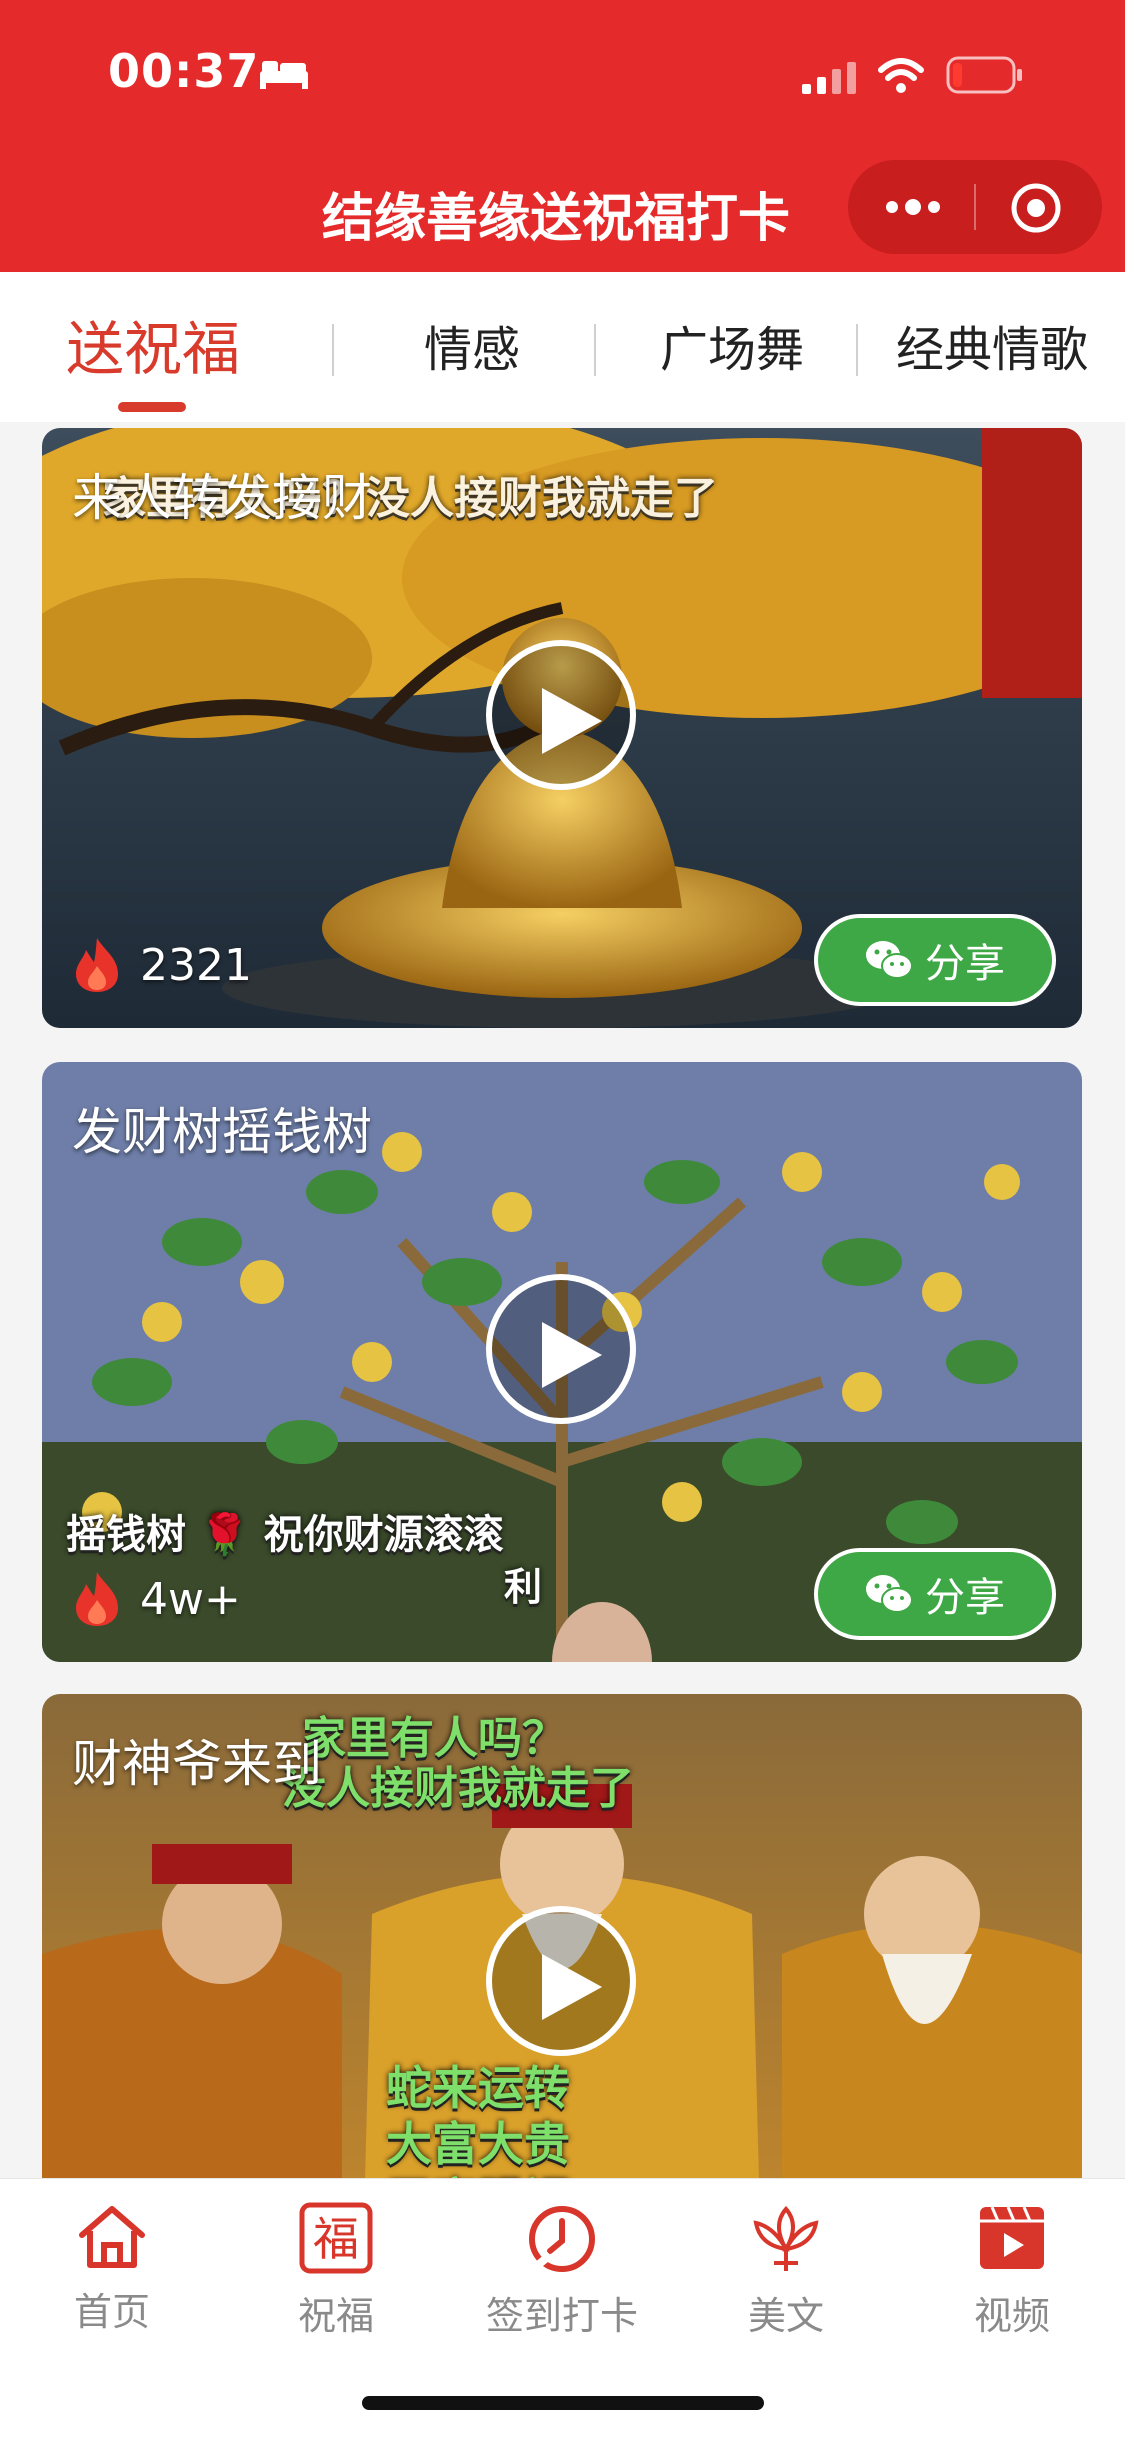  I want to click on nav-label: 签到打卡, so click(561, 2316).